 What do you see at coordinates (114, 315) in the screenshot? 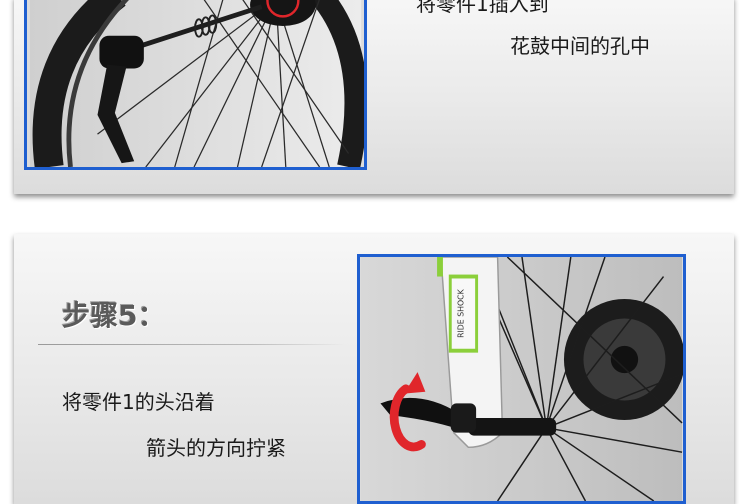
I see `step-title: 步骤5：` at bounding box center [114, 315].